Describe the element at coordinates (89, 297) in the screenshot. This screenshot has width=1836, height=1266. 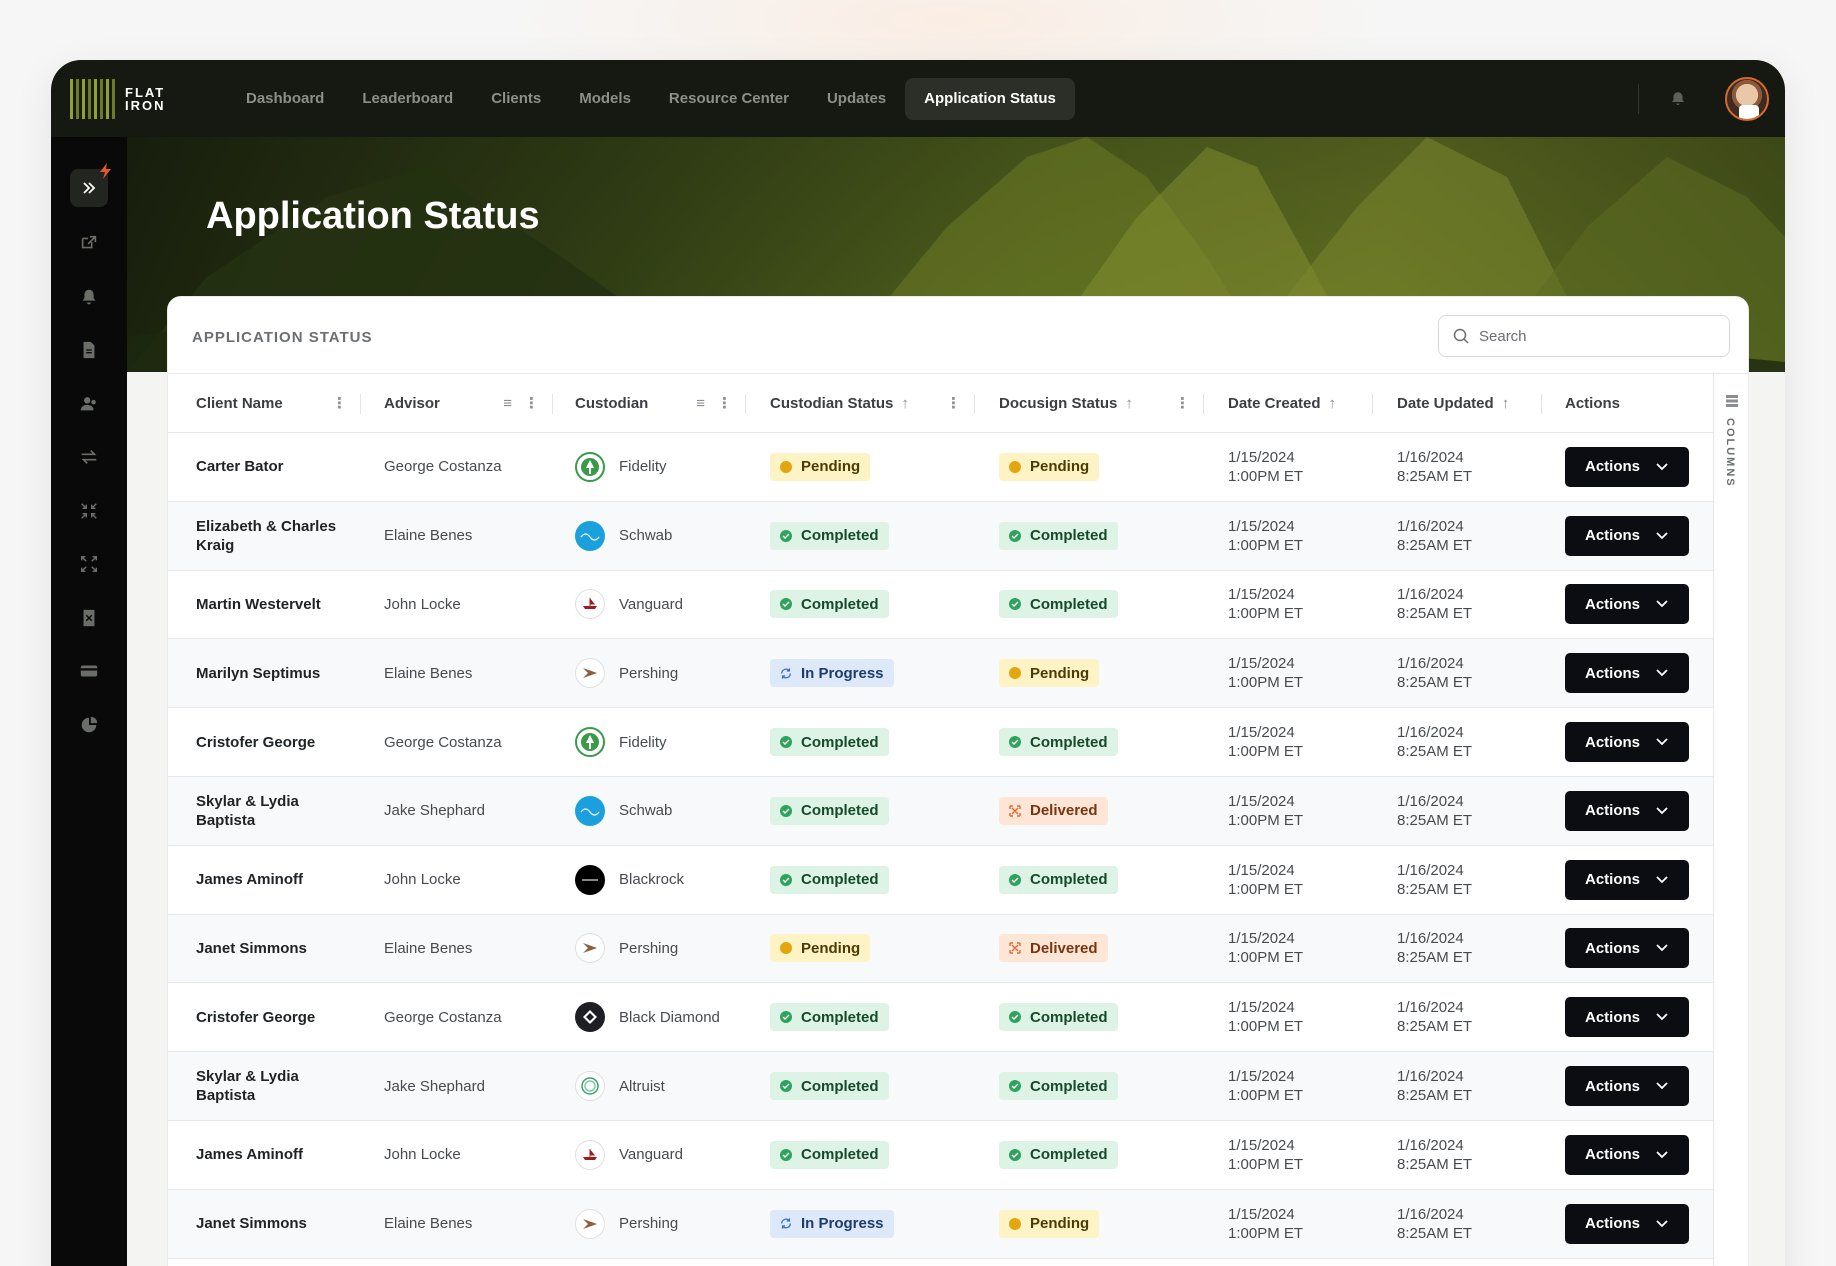
I see `bell-icon` at that location.